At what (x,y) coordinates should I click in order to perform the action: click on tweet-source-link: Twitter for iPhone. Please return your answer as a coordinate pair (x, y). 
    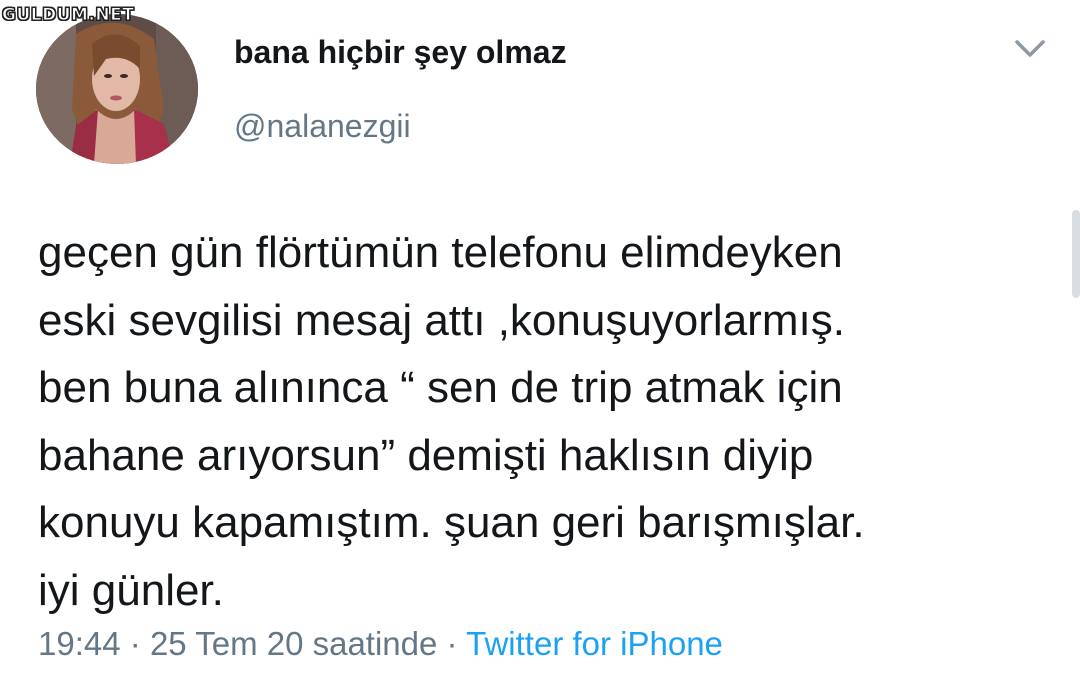
    Looking at the image, I should click on (594, 643).